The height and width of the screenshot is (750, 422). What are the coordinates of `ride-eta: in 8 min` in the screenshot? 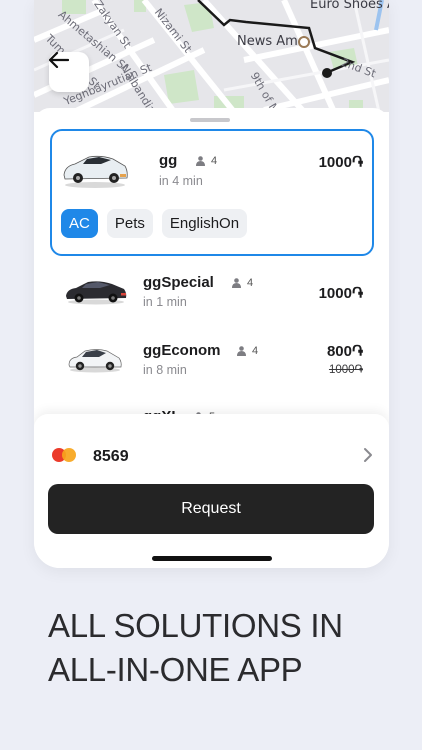 It's located at (165, 370).